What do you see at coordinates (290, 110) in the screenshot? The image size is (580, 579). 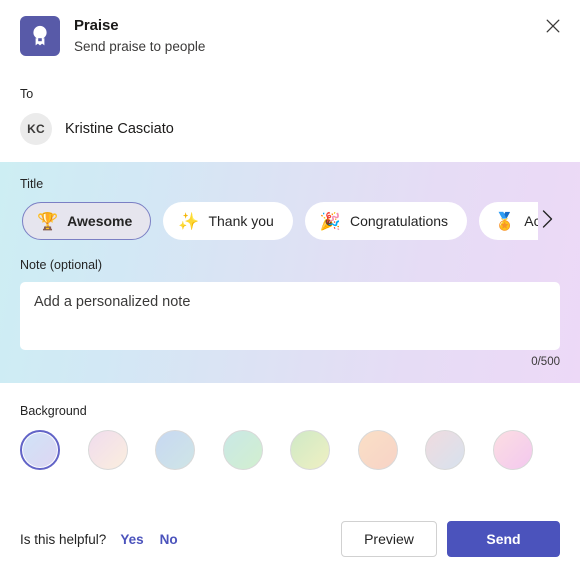 I see `recipient-section: To KC Kristine Casciato` at bounding box center [290, 110].